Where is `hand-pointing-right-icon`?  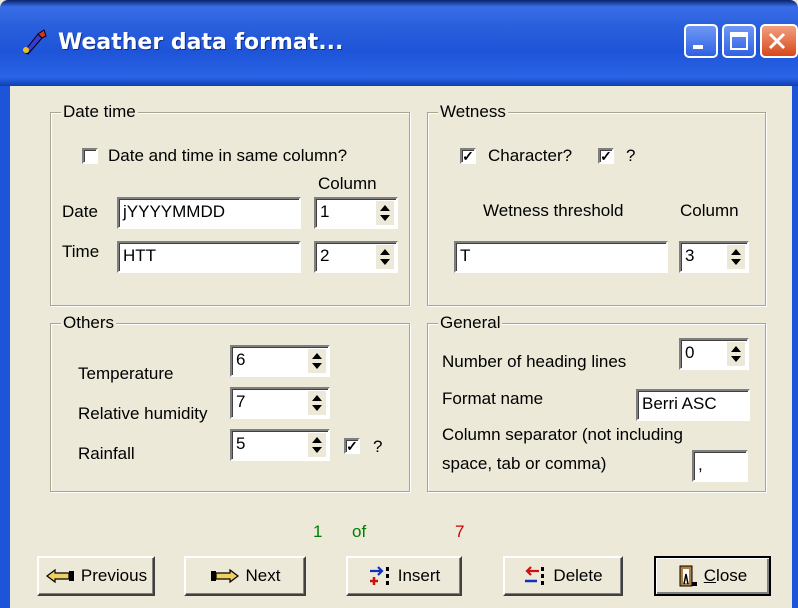 hand-pointing-right-icon is located at coordinates (224, 576).